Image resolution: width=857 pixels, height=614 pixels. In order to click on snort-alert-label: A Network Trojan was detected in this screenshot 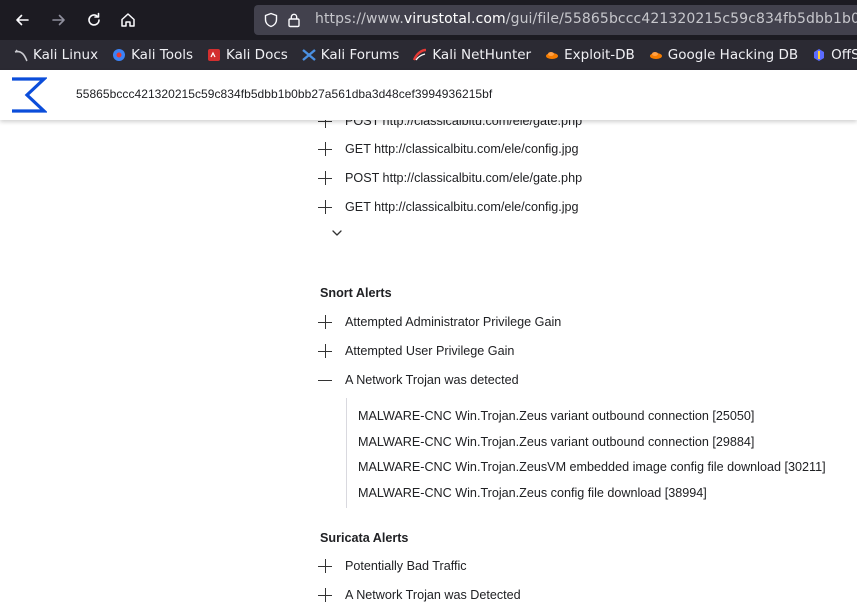, I will do `click(432, 380)`.